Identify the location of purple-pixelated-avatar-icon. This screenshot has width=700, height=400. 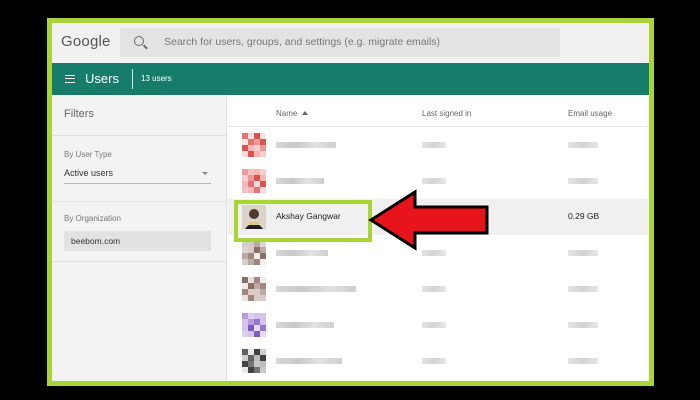
(254, 325).